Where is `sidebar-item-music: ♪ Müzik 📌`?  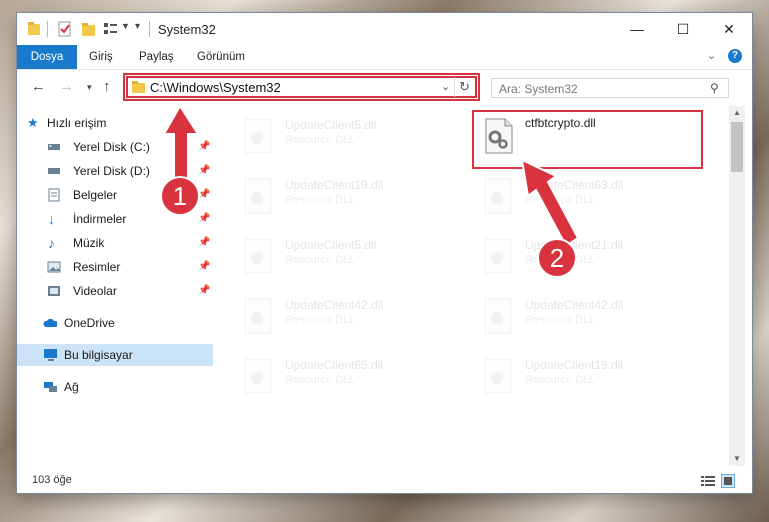 sidebar-item-music: ♪ Müzik 📌 is located at coordinates (115, 243).